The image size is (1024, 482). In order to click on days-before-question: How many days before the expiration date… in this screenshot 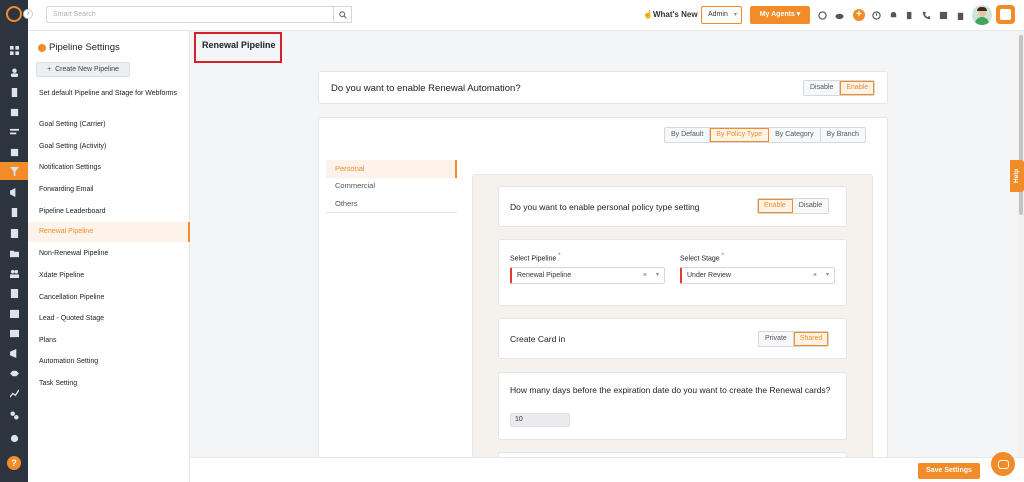, I will do `click(670, 390)`.